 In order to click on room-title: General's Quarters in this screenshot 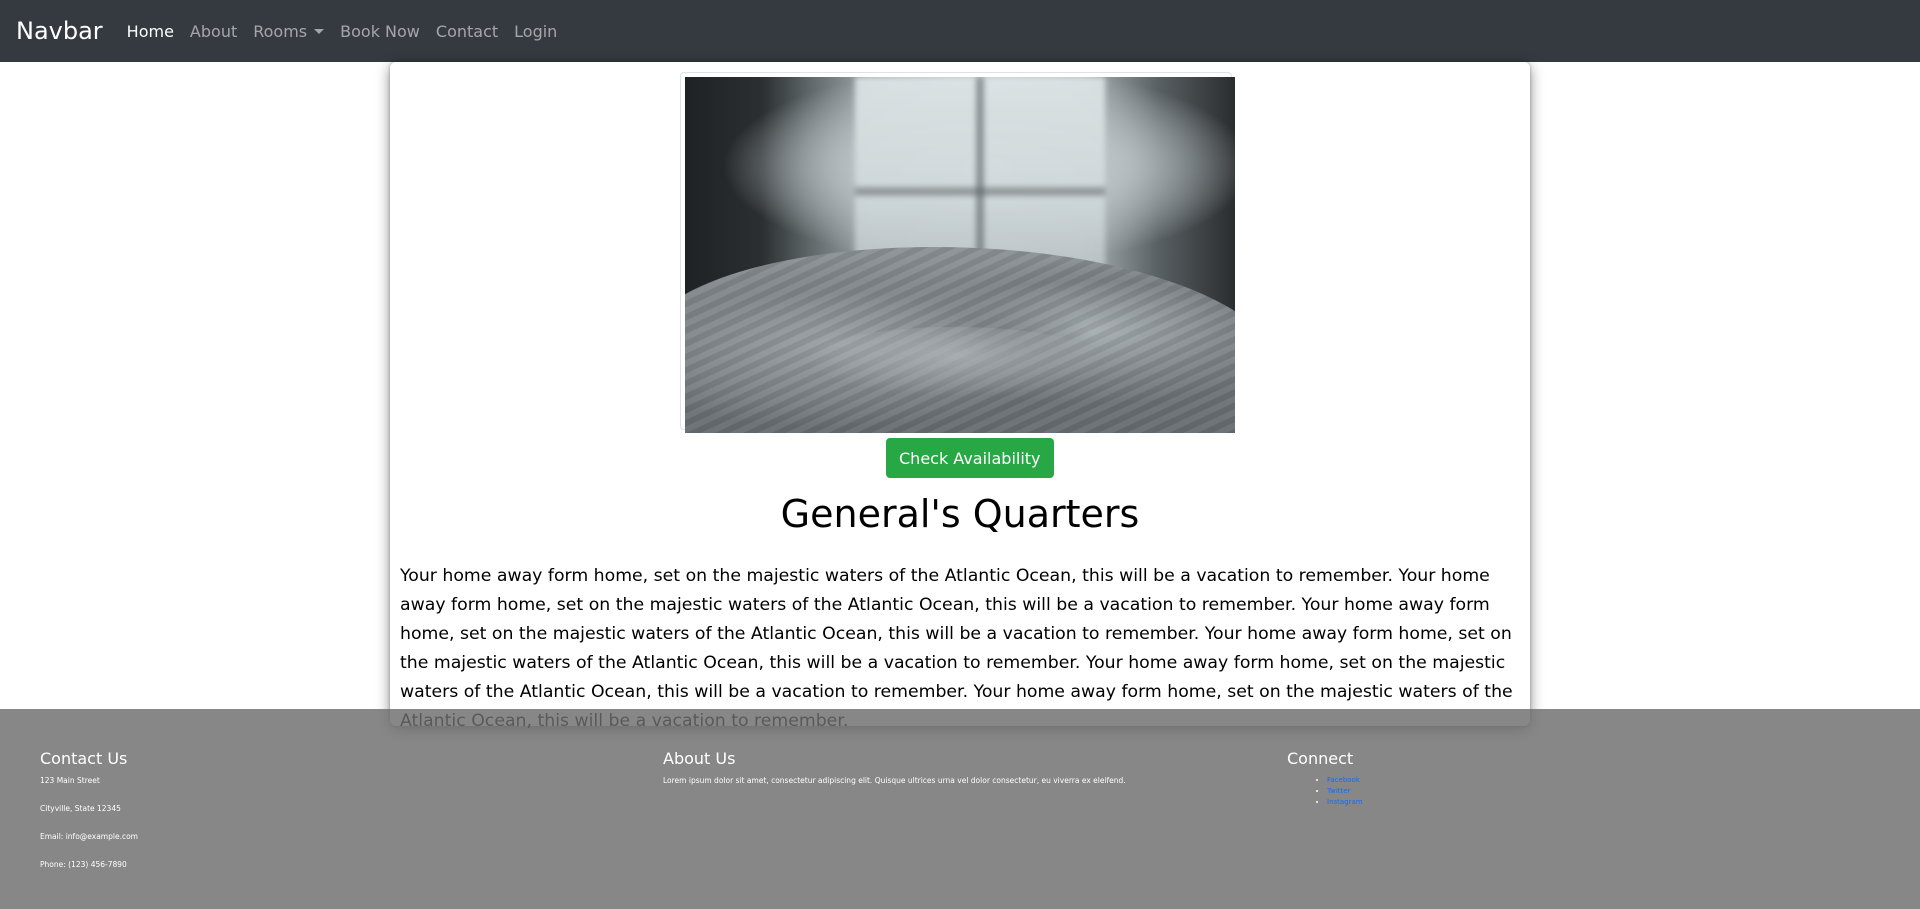, I will do `click(960, 514)`.